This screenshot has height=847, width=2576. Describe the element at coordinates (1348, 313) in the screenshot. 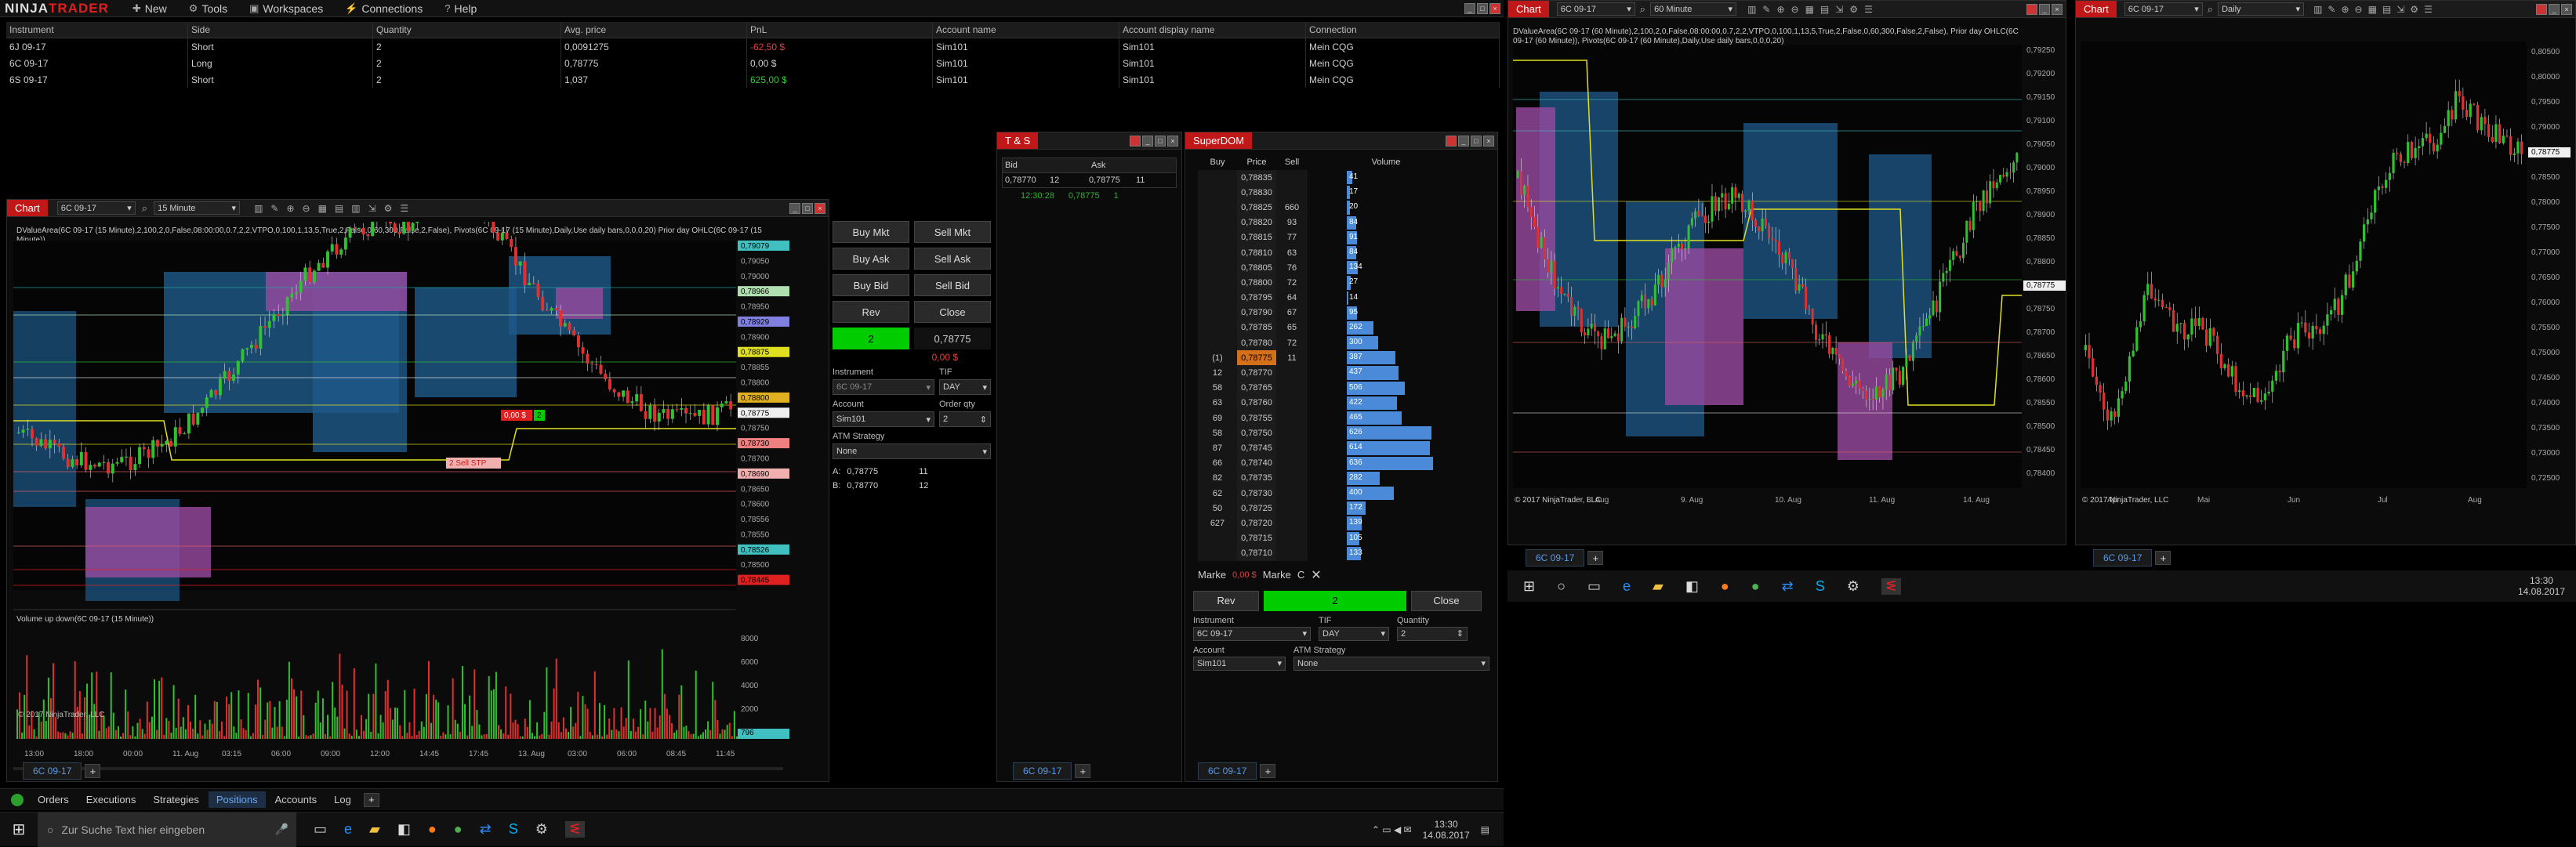

I see `dom-row: 0,78790 67 95` at that location.